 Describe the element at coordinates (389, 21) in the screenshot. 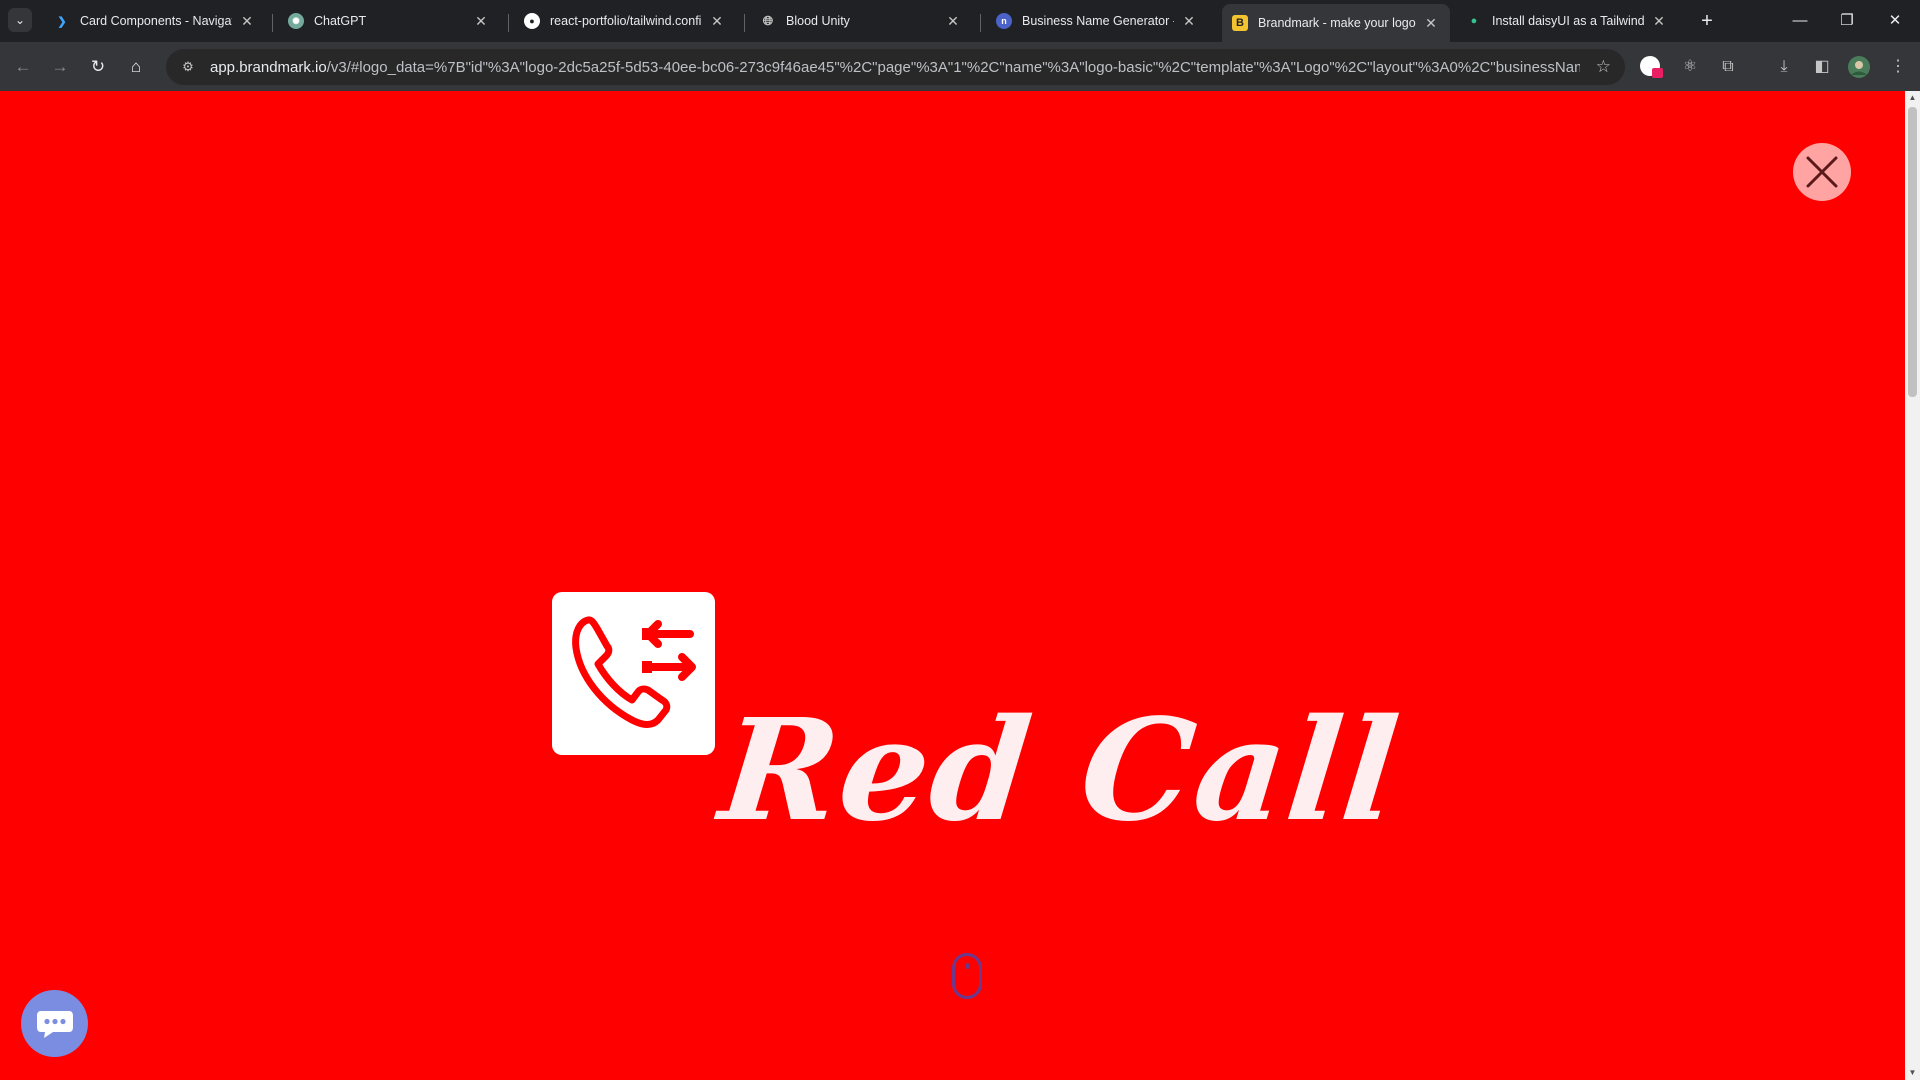

I see `tab-chatgpt: ✺ ChatGPT ✕` at that location.